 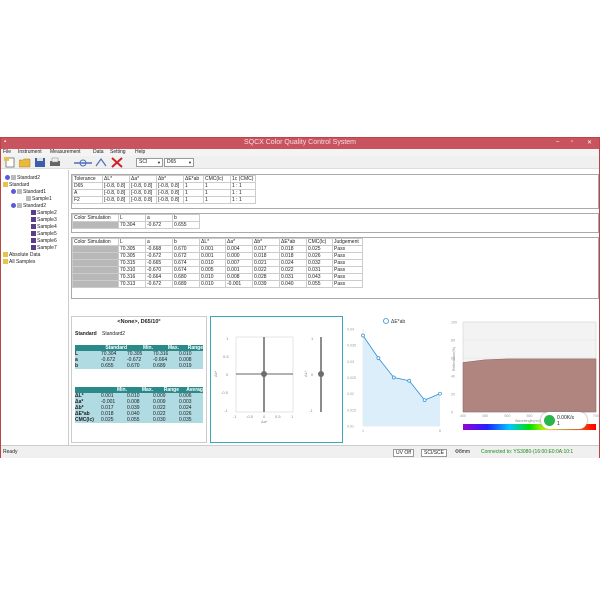 I want to click on calibrate-icon, so click(x=83, y=162).